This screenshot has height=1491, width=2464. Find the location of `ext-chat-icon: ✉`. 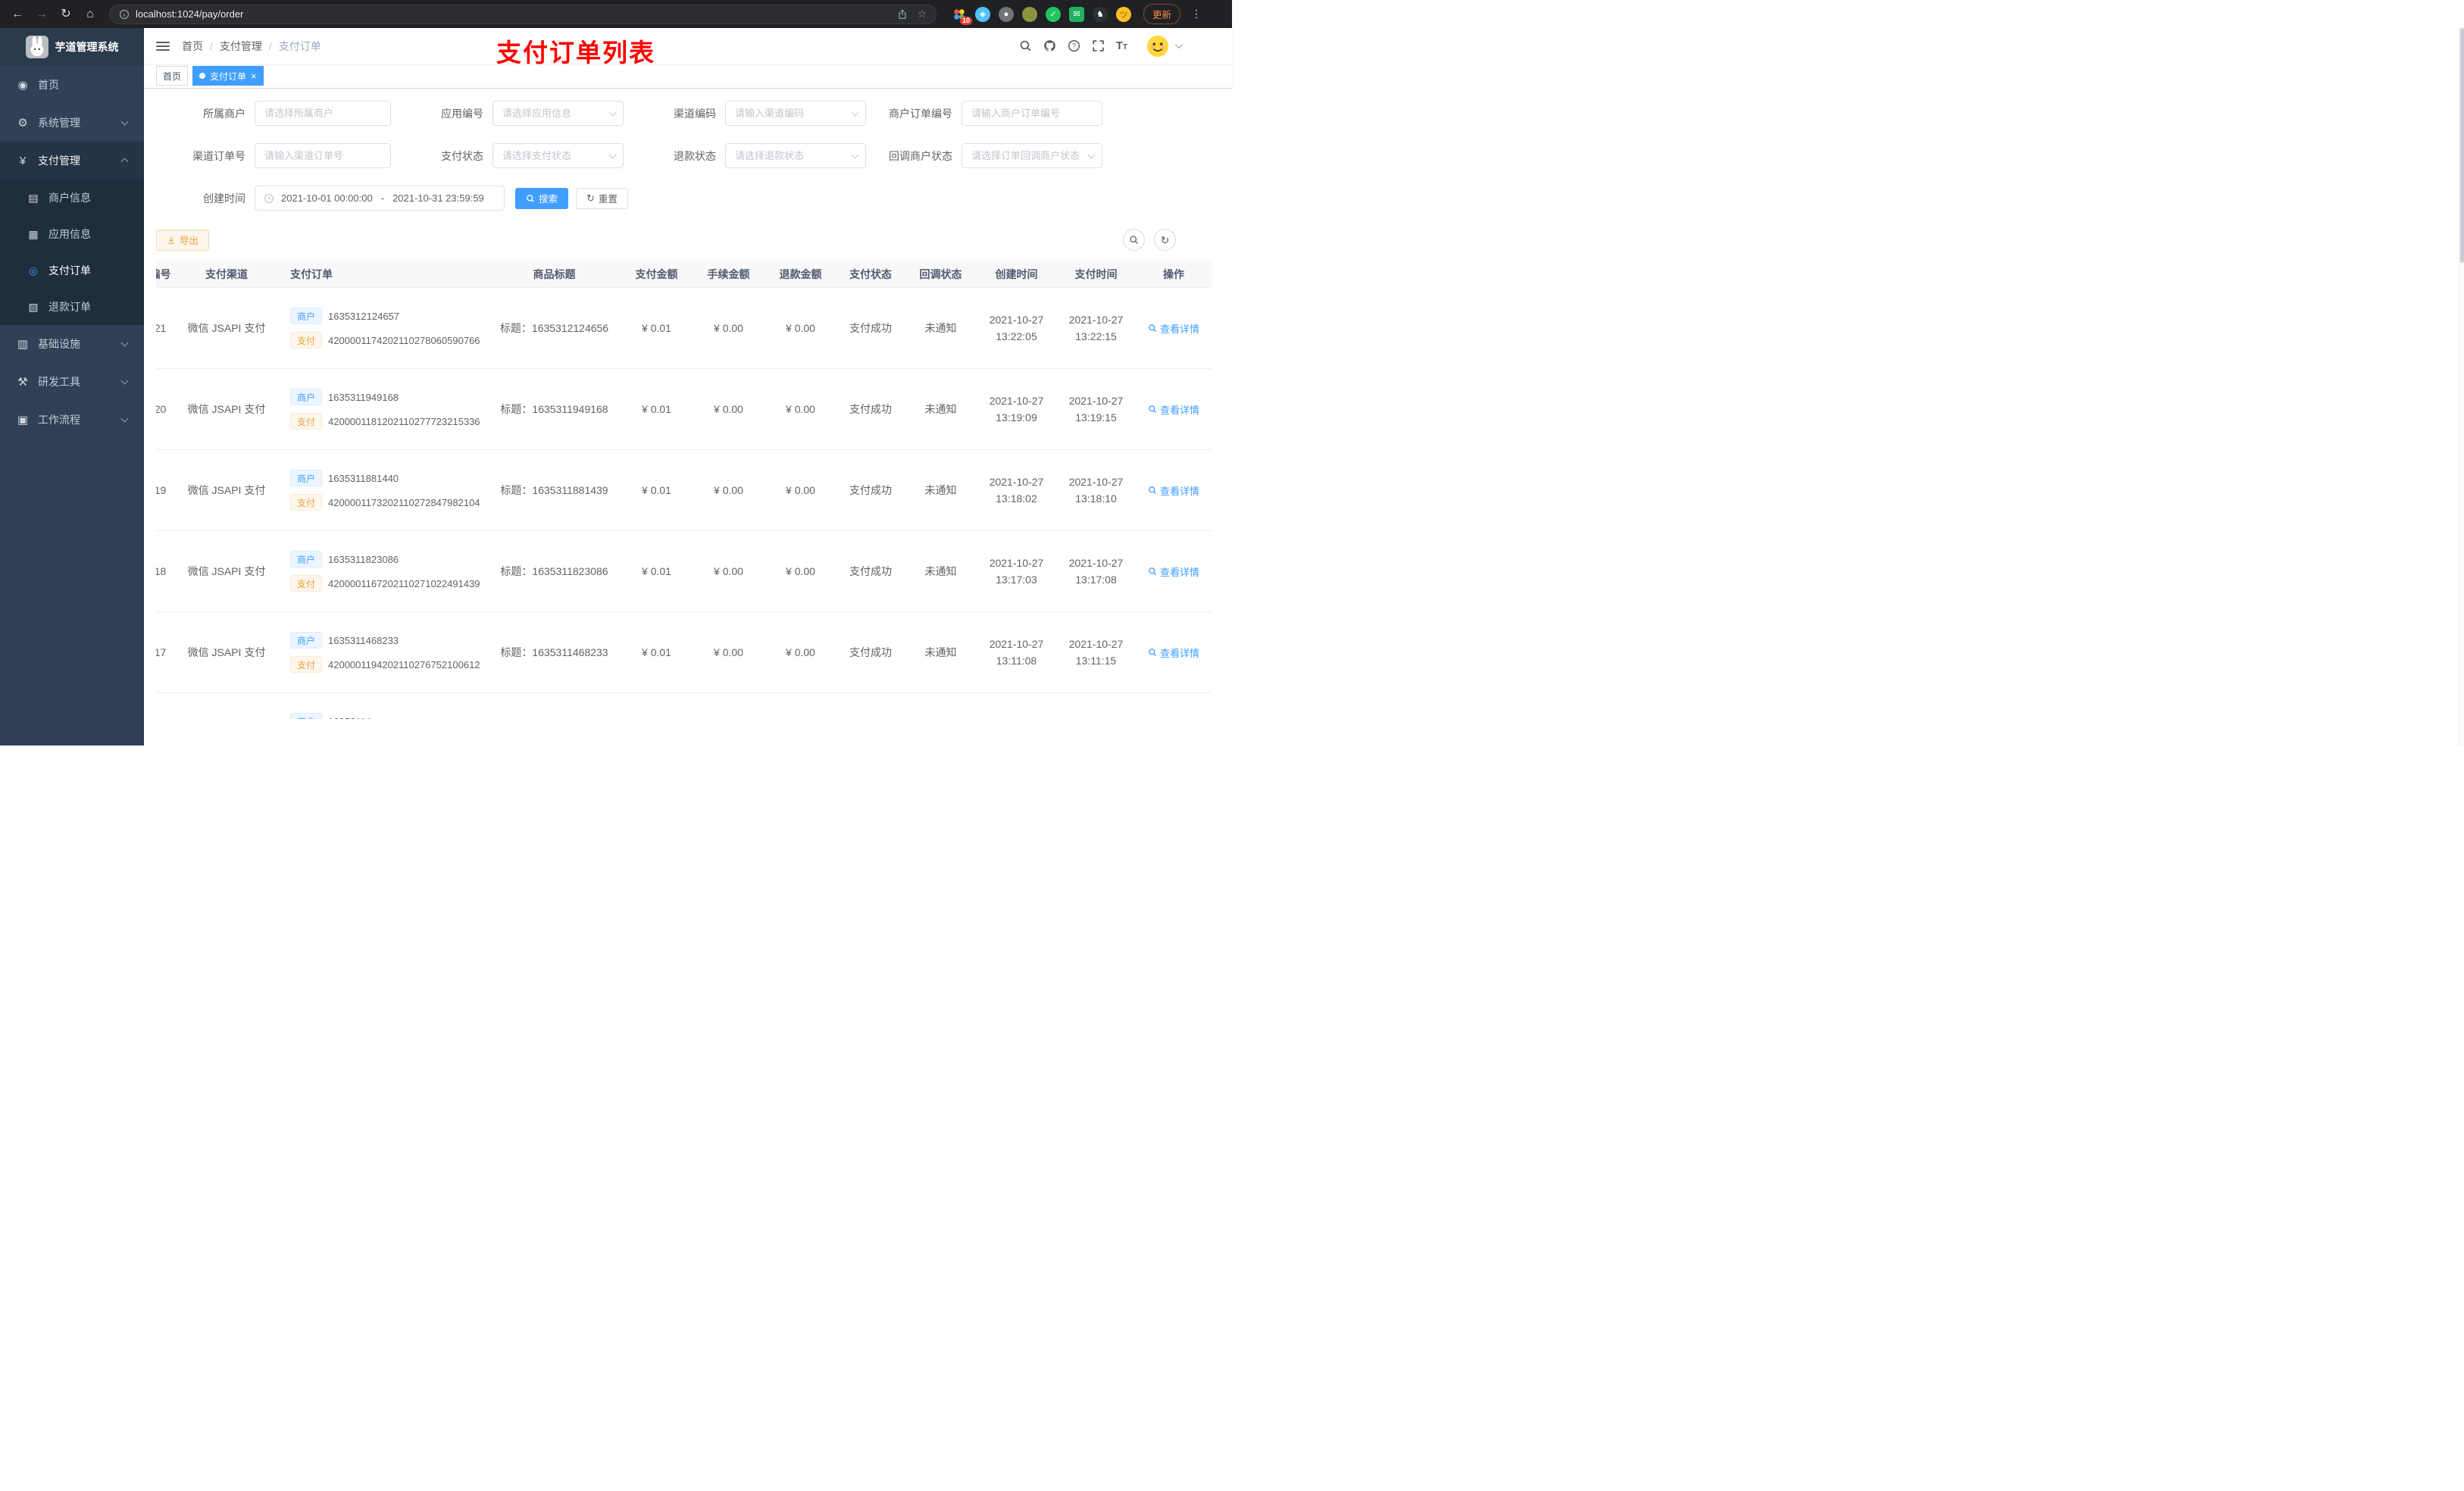

ext-chat-icon: ✉ is located at coordinates (1076, 14).